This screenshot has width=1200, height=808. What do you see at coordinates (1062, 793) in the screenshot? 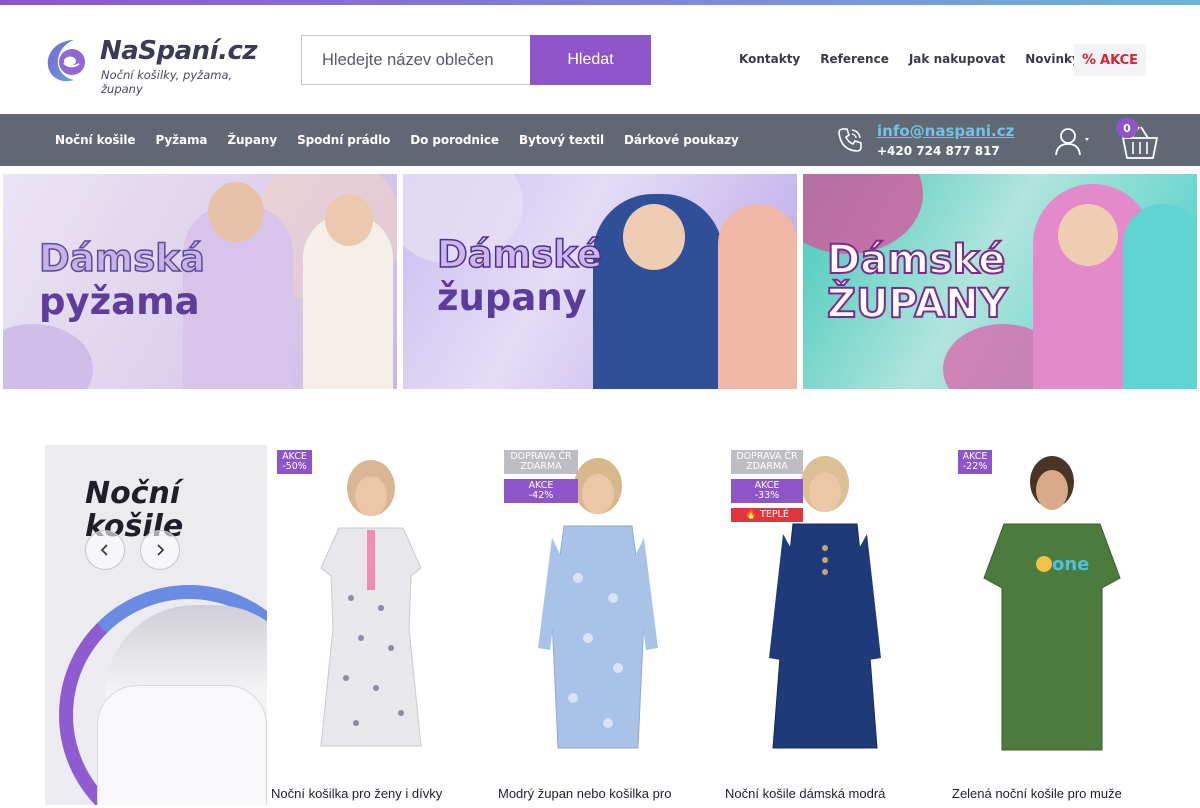
I see `product-name: Zelená noční košile pro muže` at bounding box center [1062, 793].